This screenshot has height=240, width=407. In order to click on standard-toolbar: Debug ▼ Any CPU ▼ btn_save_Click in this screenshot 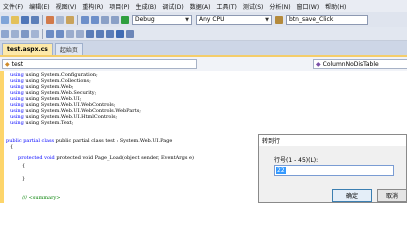, I will do `click(203, 19)`.